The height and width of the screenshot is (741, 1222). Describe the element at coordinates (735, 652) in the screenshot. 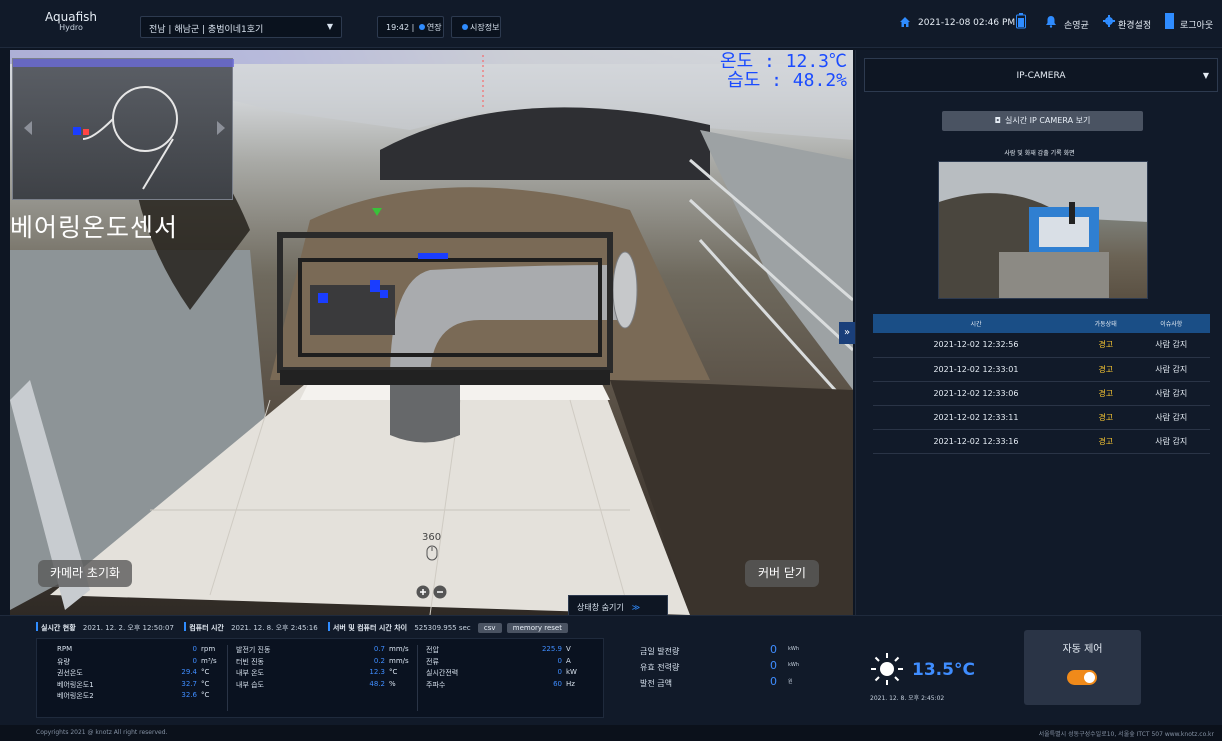

I see `generation-row: 금일 발전량 0 kWh` at that location.